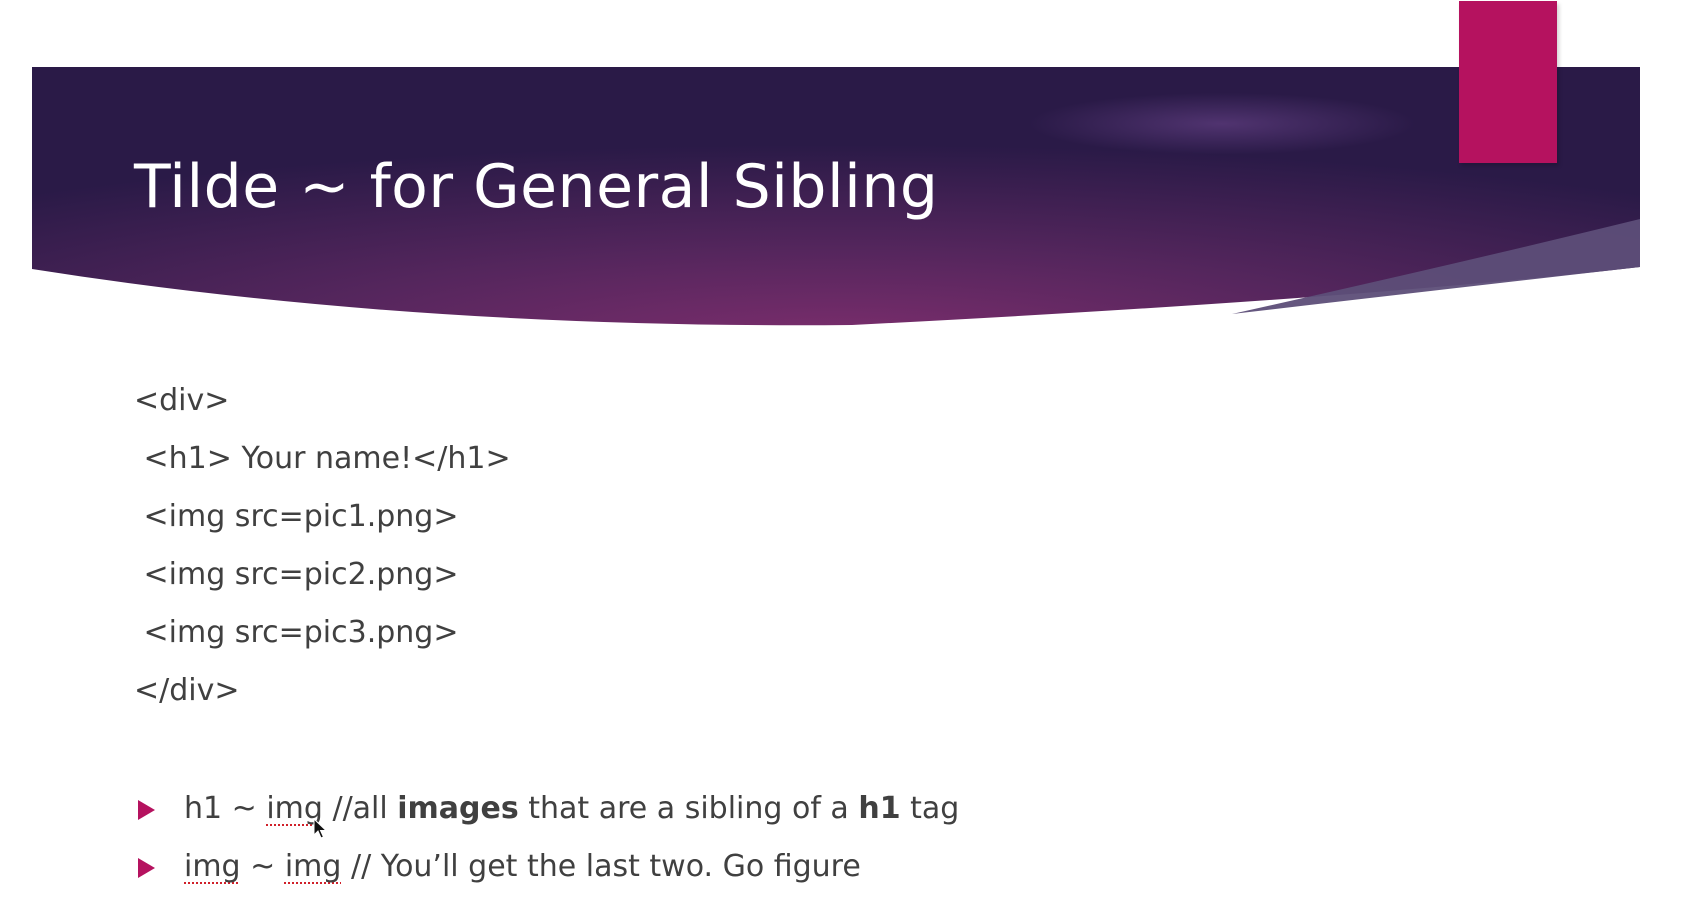 This screenshot has height=906, width=1684. Describe the element at coordinates (296, 574) in the screenshot. I see `code-line: <img src=pic2.png>` at that location.